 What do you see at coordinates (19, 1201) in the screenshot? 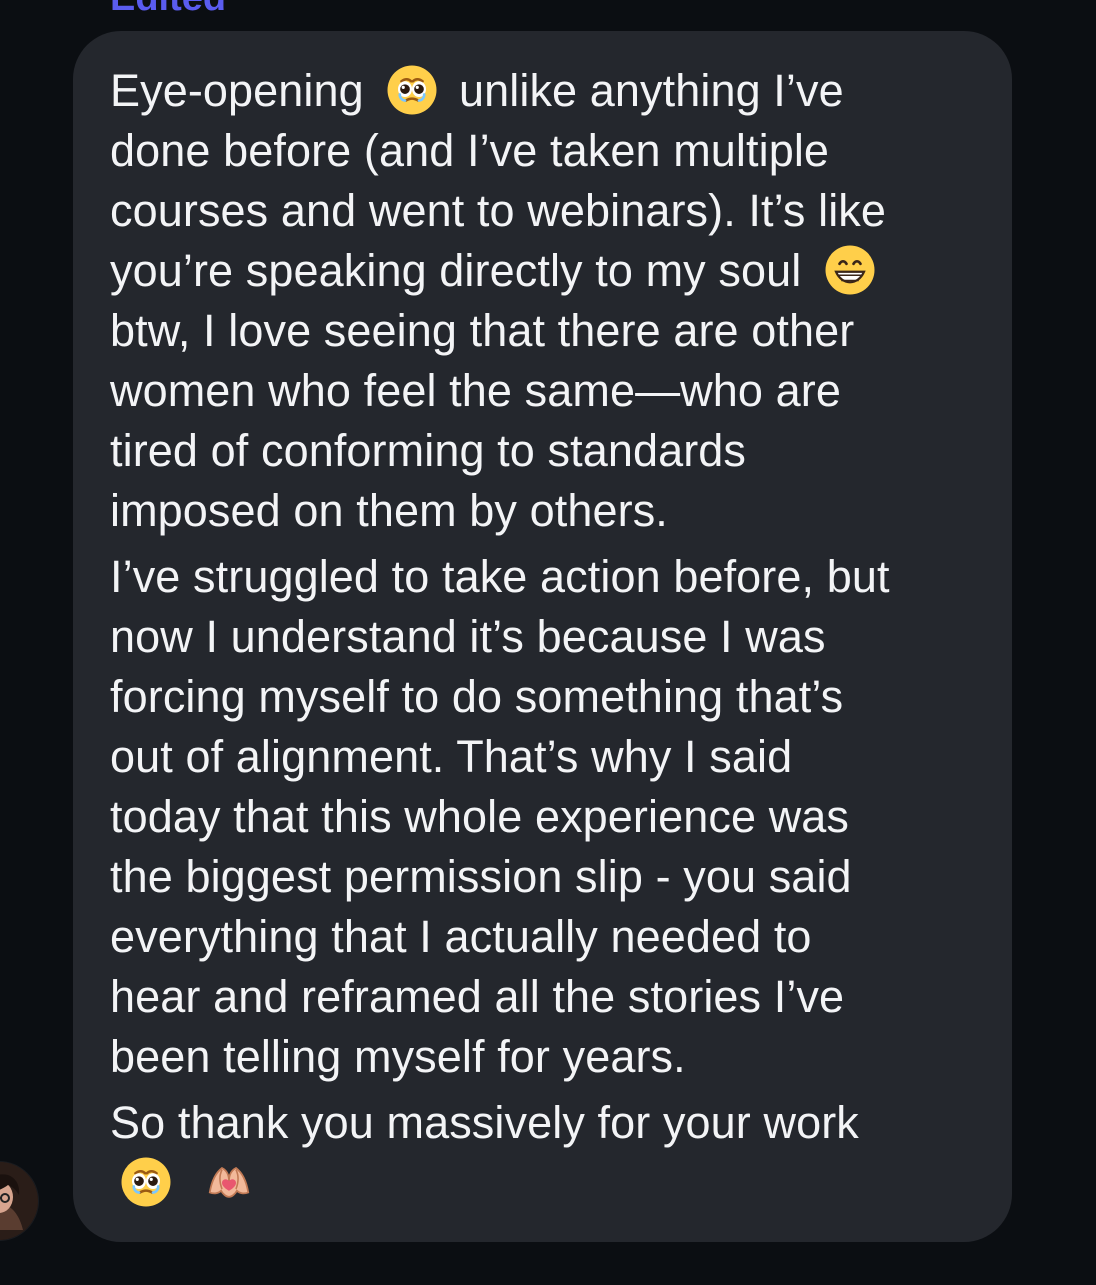
I see `avatar` at bounding box center [19, 1201].